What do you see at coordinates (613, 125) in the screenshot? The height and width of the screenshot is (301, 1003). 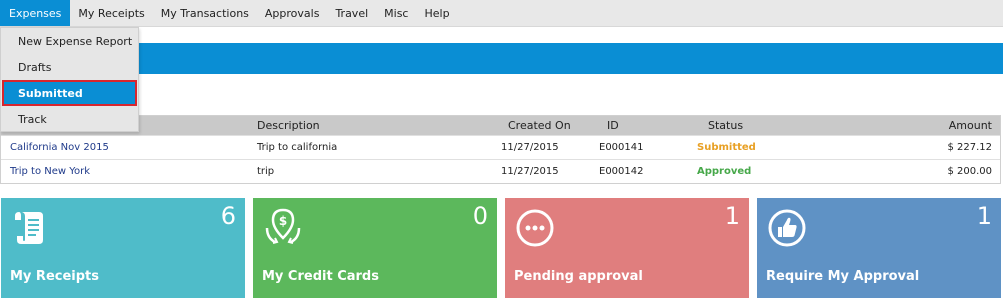 I see `header-id: ID` at bounding box center [613, 125].